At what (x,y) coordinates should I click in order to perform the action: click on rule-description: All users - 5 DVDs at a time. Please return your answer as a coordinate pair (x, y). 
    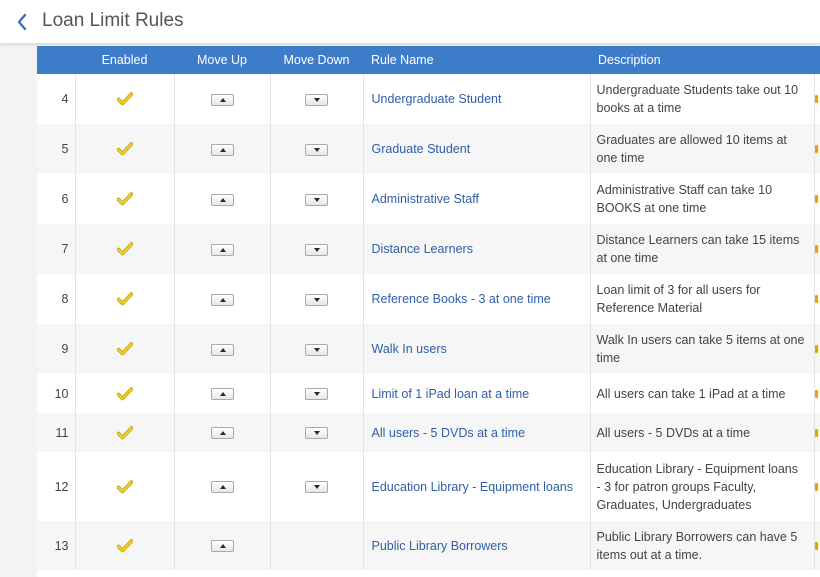
    Looking at the image, I should click on (702, 432).